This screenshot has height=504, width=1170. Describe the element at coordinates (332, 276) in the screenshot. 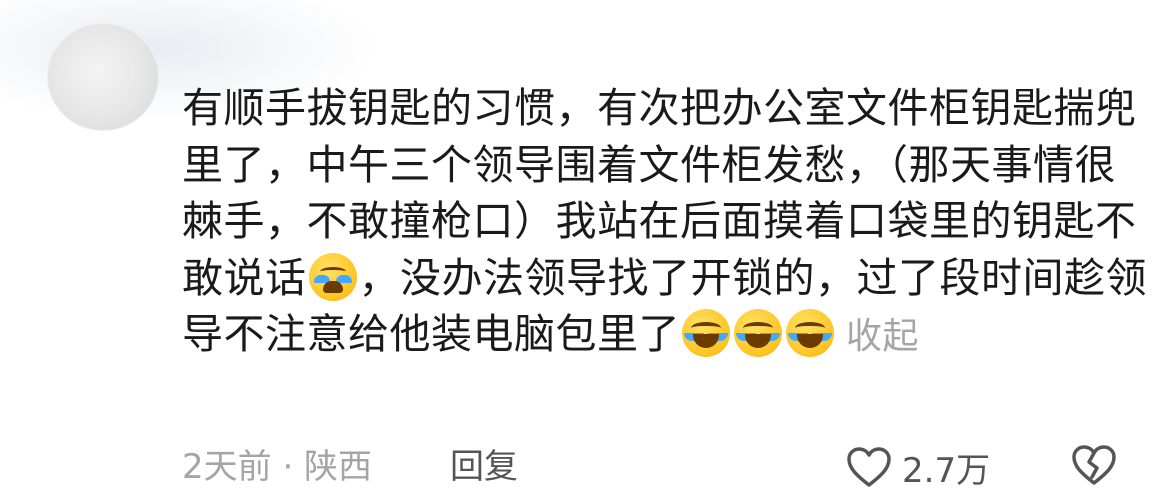

I see `crying-emoji-icon` at that location.